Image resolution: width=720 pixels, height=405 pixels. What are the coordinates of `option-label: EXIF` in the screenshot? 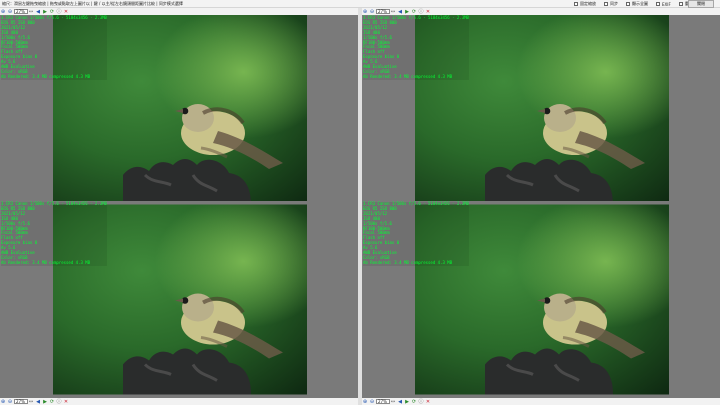 It's located at (666, 4).